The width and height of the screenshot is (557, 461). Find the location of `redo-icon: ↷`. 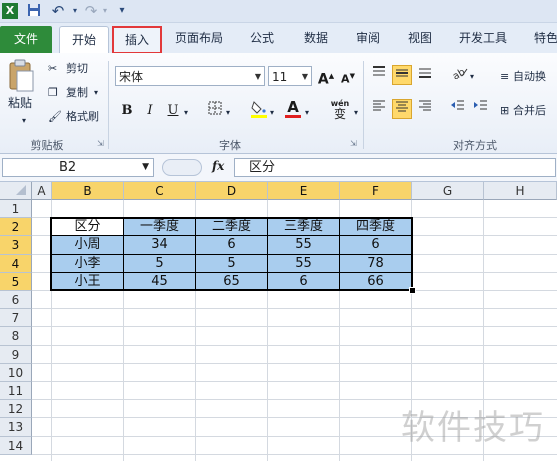

redo-icon: ↷ is located at coordinates (91, 11).